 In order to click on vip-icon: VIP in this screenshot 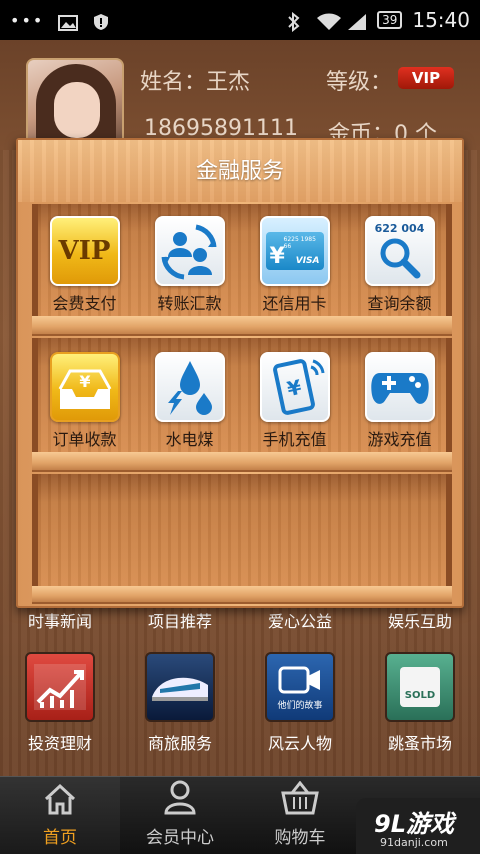, I will do `click(84, 251)`.